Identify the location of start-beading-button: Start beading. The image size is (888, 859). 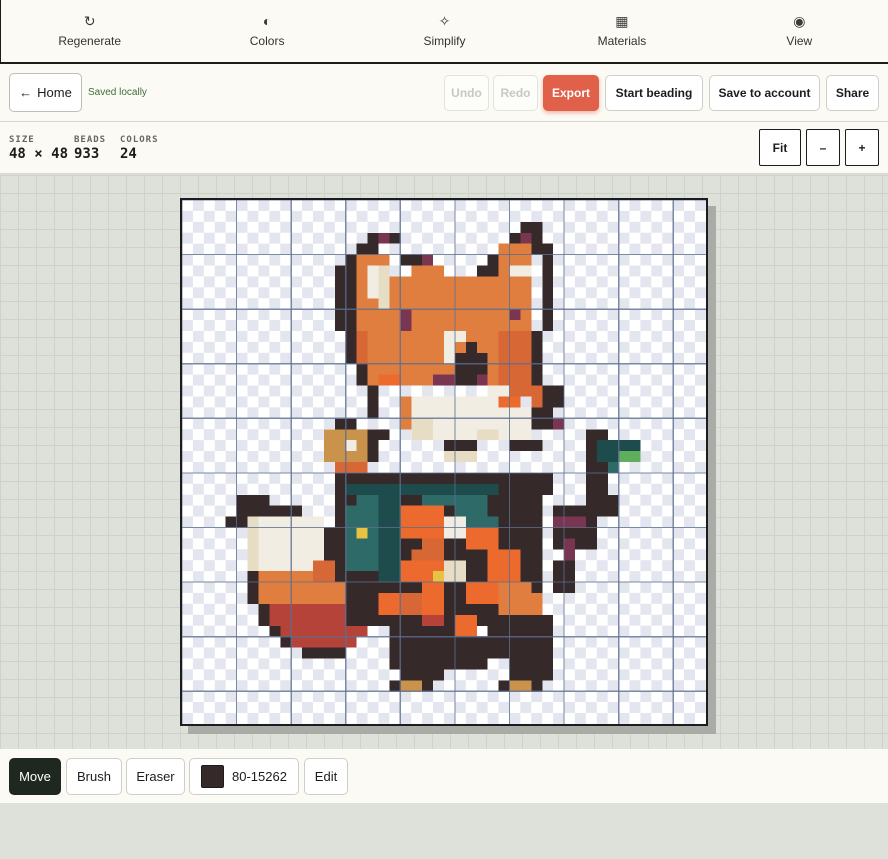
(654, 93).